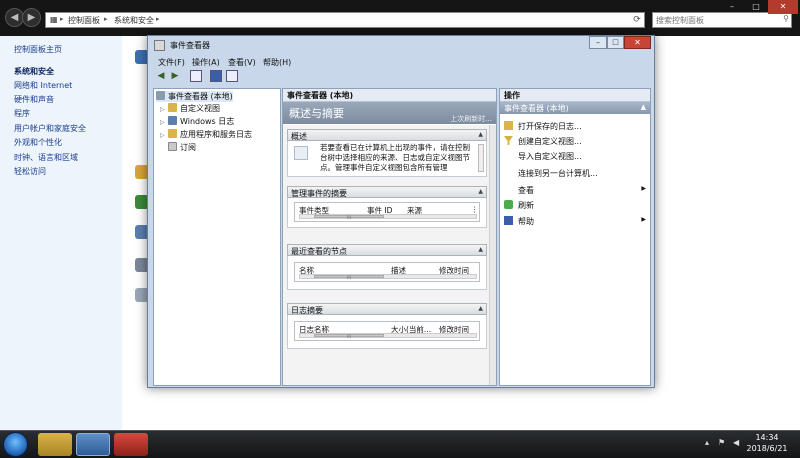 The width and height of the screenshot is (800, 458). Describe the element at coordinates (31, 17) in the screenshot. I see `forward-button: ▶` at that location.